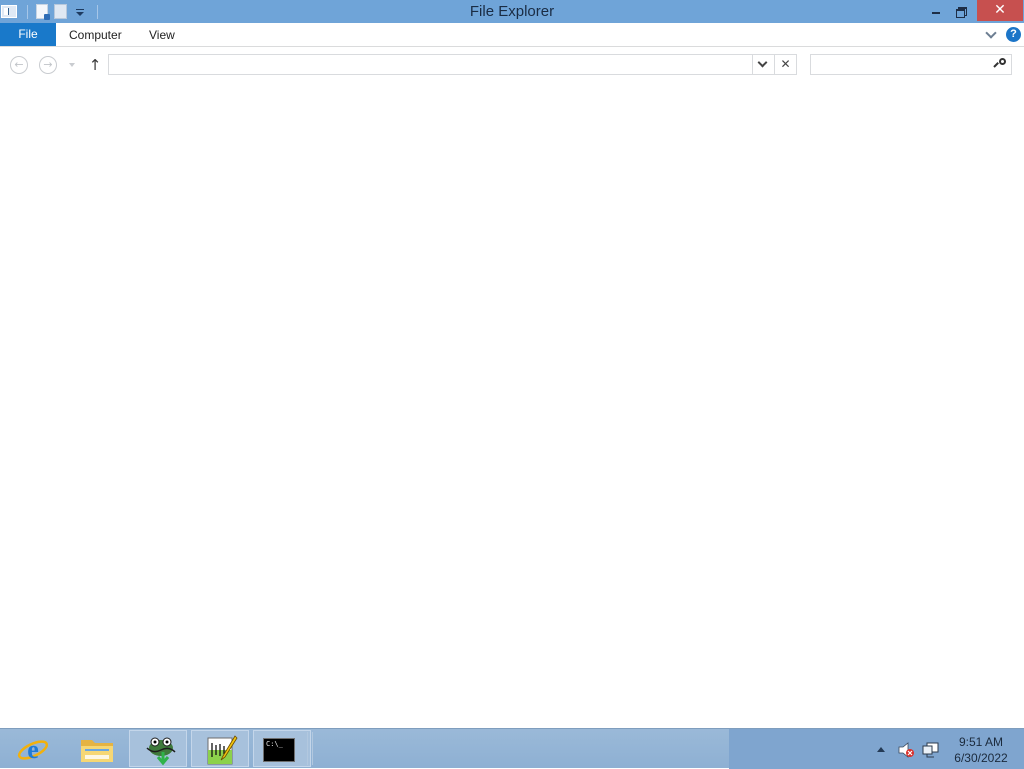 The height and width of the screenshot is (769, 1024). I want to click on taskbar-item-file-explorer, so click(95, 748).